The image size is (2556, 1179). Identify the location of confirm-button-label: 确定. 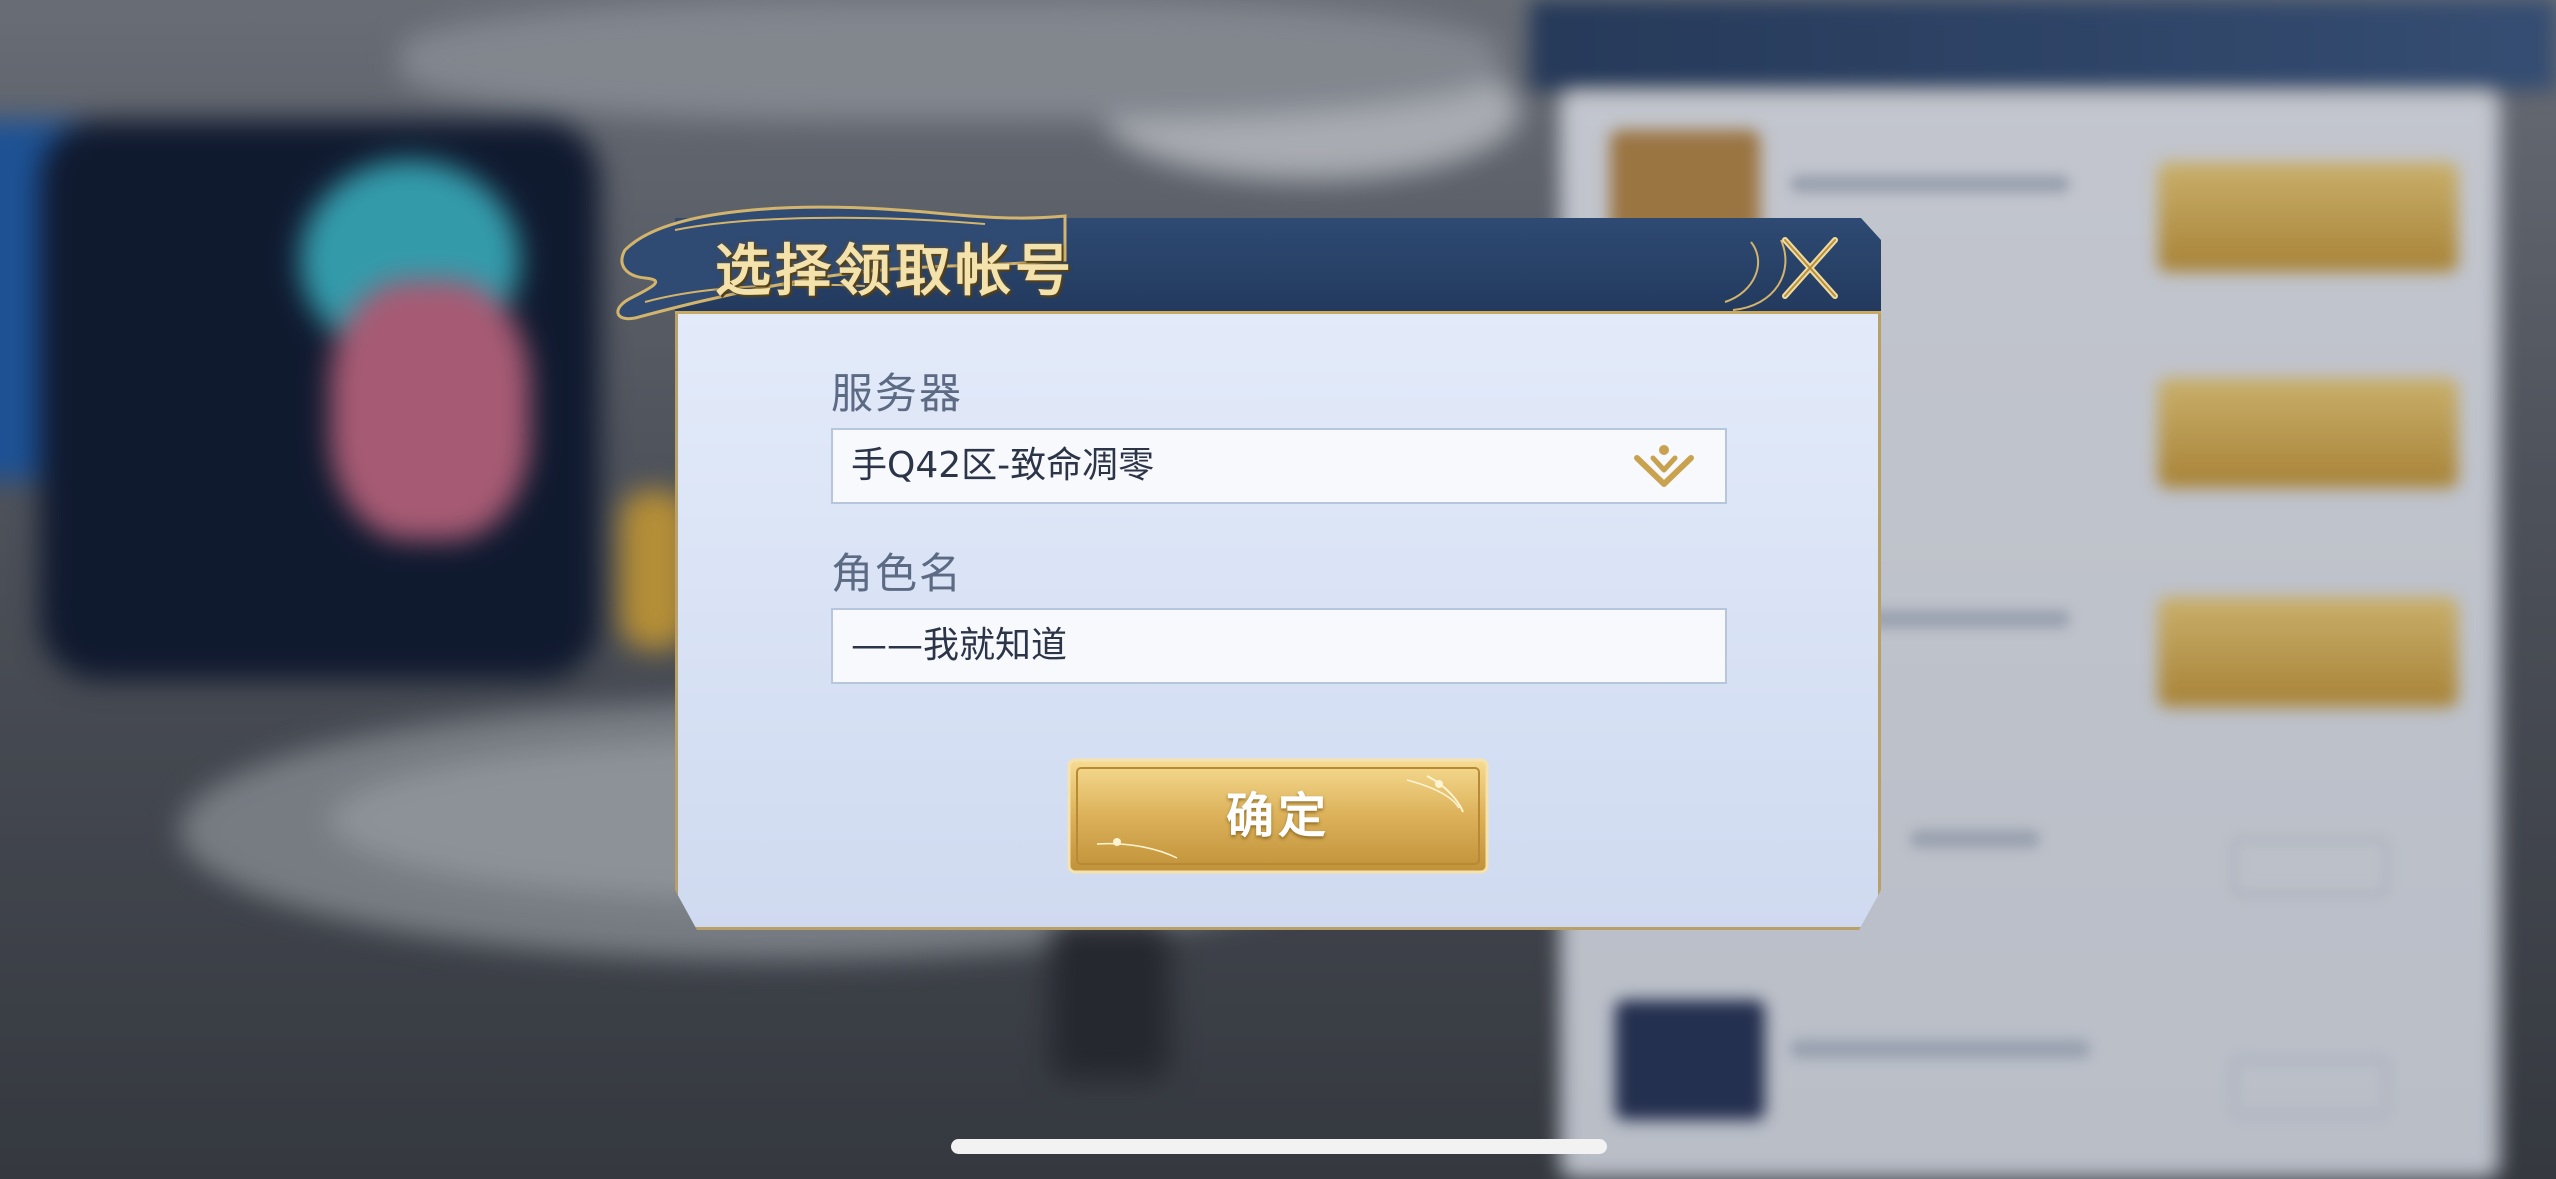
(1277, 816).